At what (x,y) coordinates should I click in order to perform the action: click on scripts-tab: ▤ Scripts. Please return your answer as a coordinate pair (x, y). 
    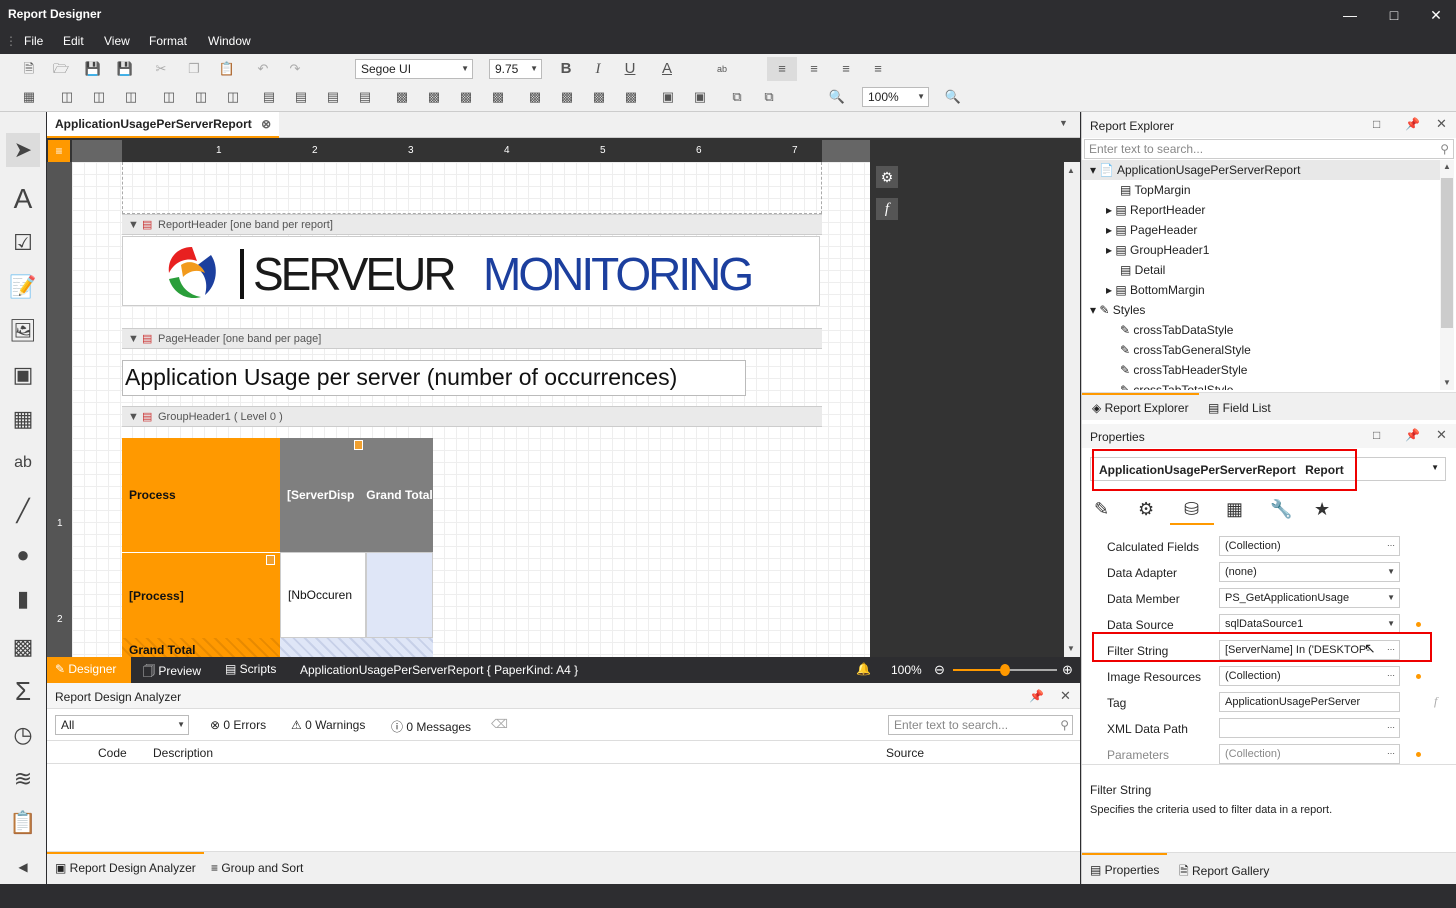
    Looking at the image, I should click on (250, 669).